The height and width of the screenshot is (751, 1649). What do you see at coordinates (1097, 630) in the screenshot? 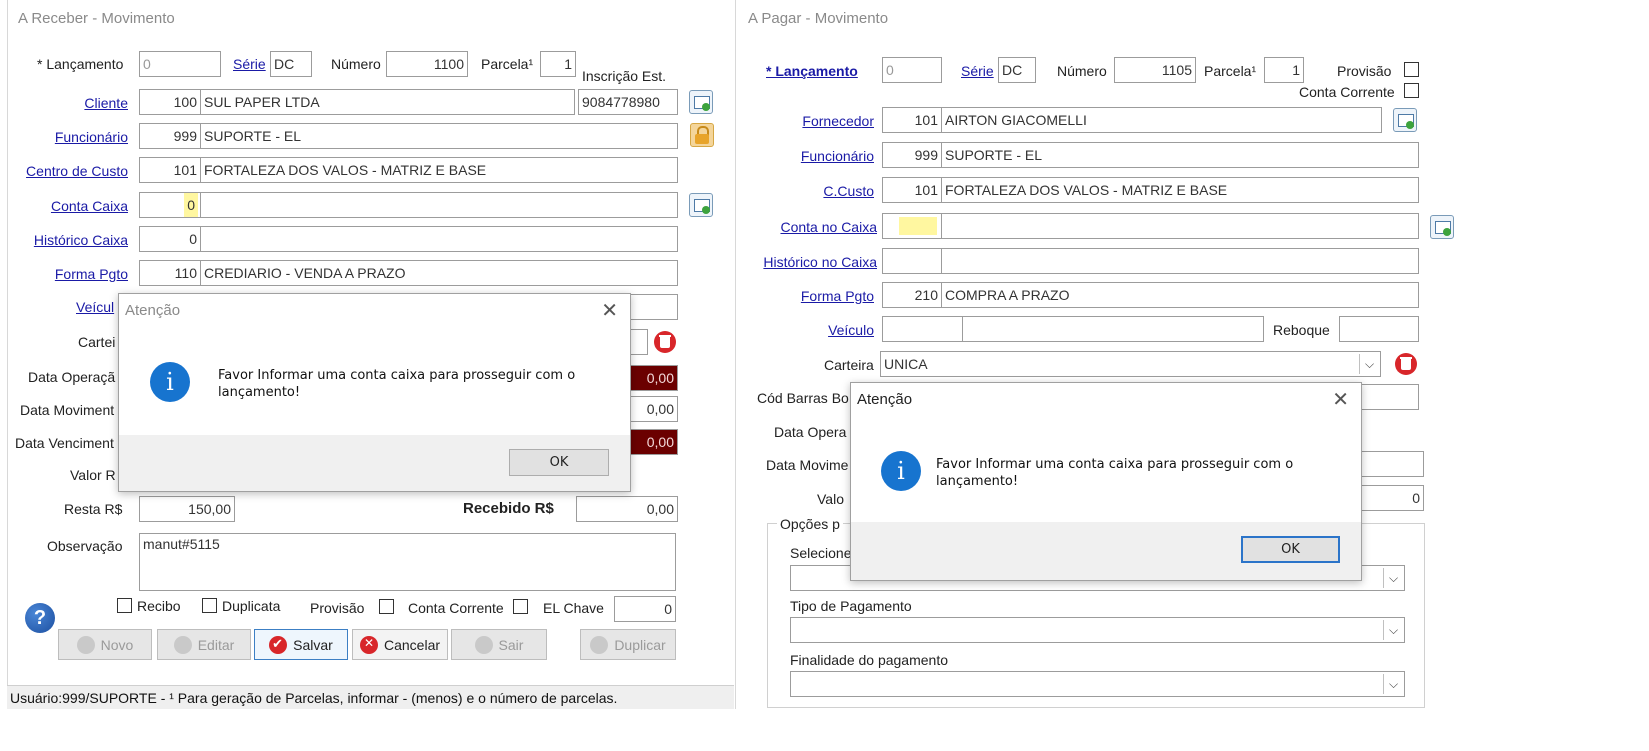
I see `r-tipo-pagamento-select: ⌵` at bounding box center [1097, 630].